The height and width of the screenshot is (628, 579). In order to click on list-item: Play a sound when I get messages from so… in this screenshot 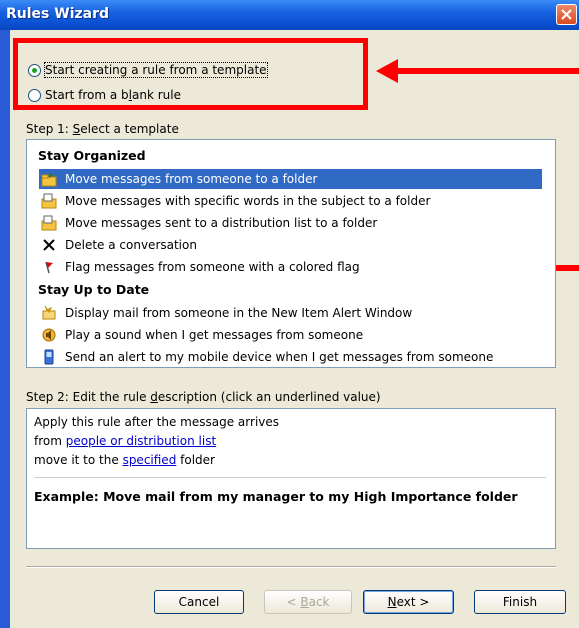, I will do `click(290, 335)`.